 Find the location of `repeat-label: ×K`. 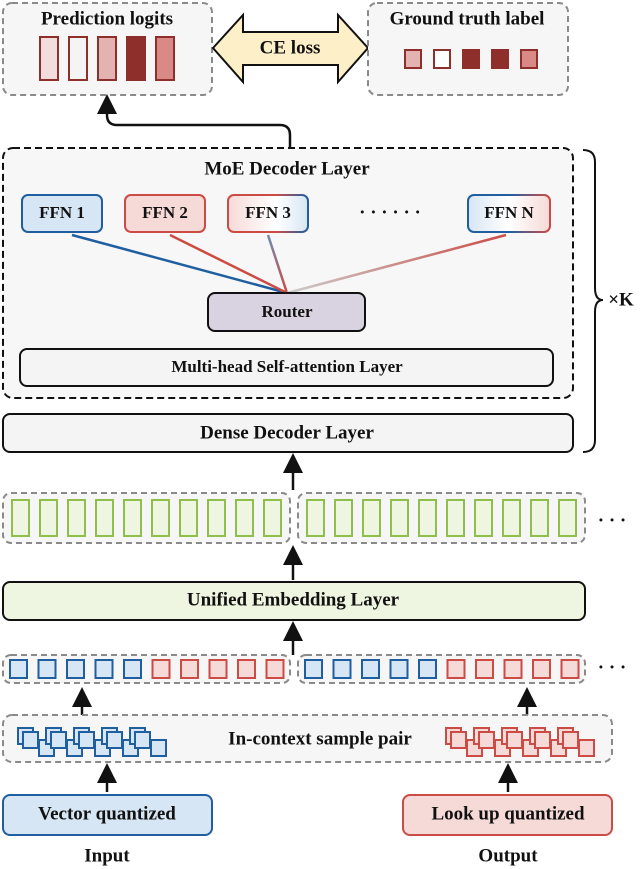

repeat-label: ×K is located at coordinates (621, 299).